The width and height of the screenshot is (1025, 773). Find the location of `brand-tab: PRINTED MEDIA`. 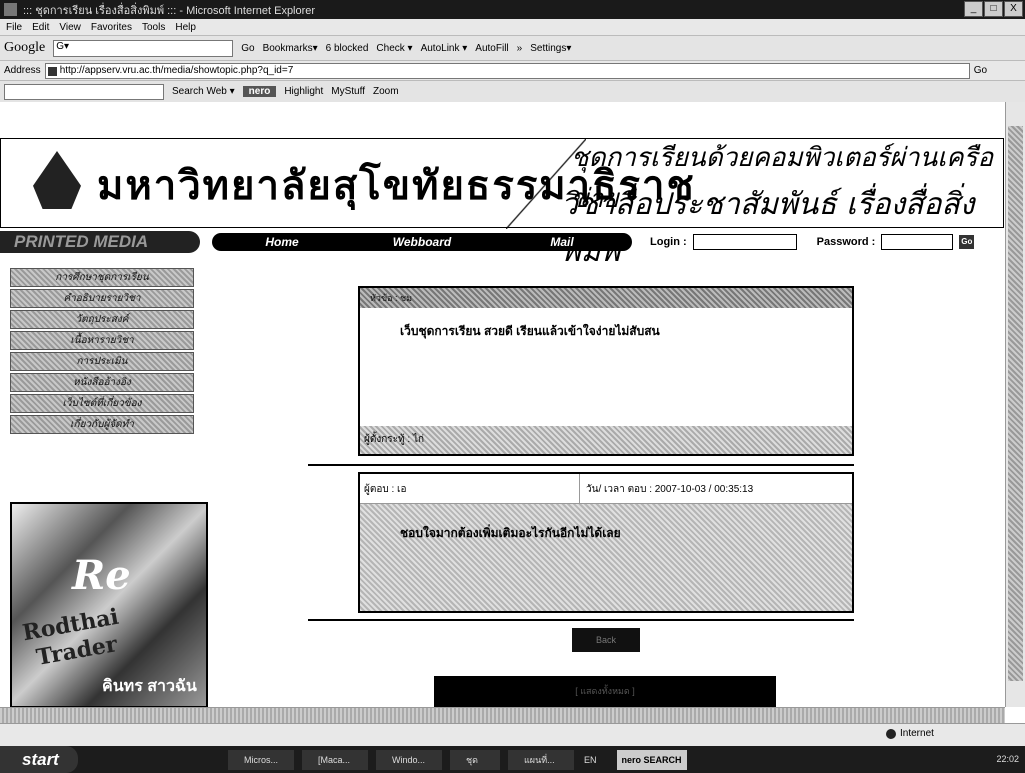

brand-tab: PRINTED MEDIA is located at coordinates (100, 242).